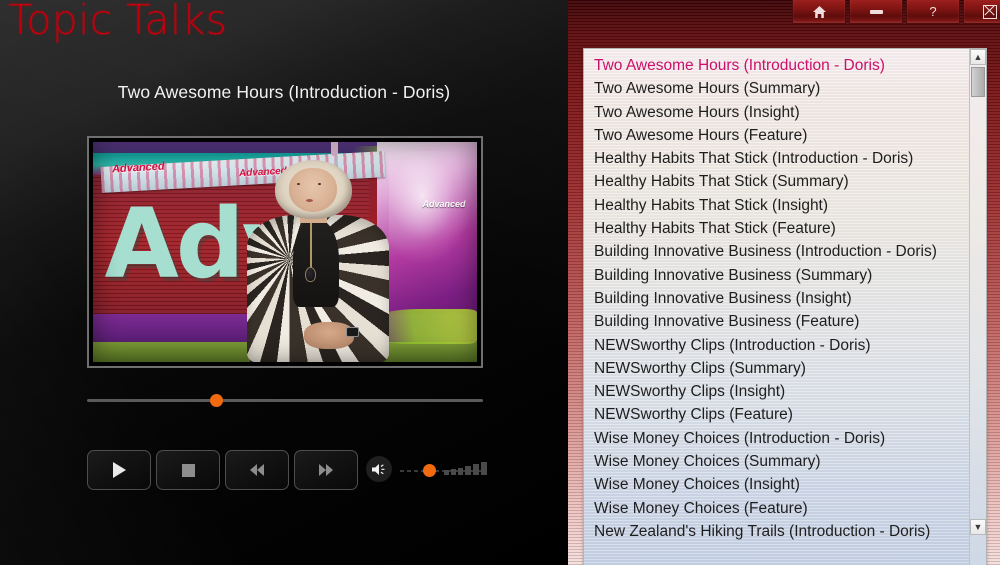  What do you see at coordinates (776, 181) in the screenshot?
I see `playlist-item: Healthy Habits That Stick (Summary)` at bounding box center [776, 181].